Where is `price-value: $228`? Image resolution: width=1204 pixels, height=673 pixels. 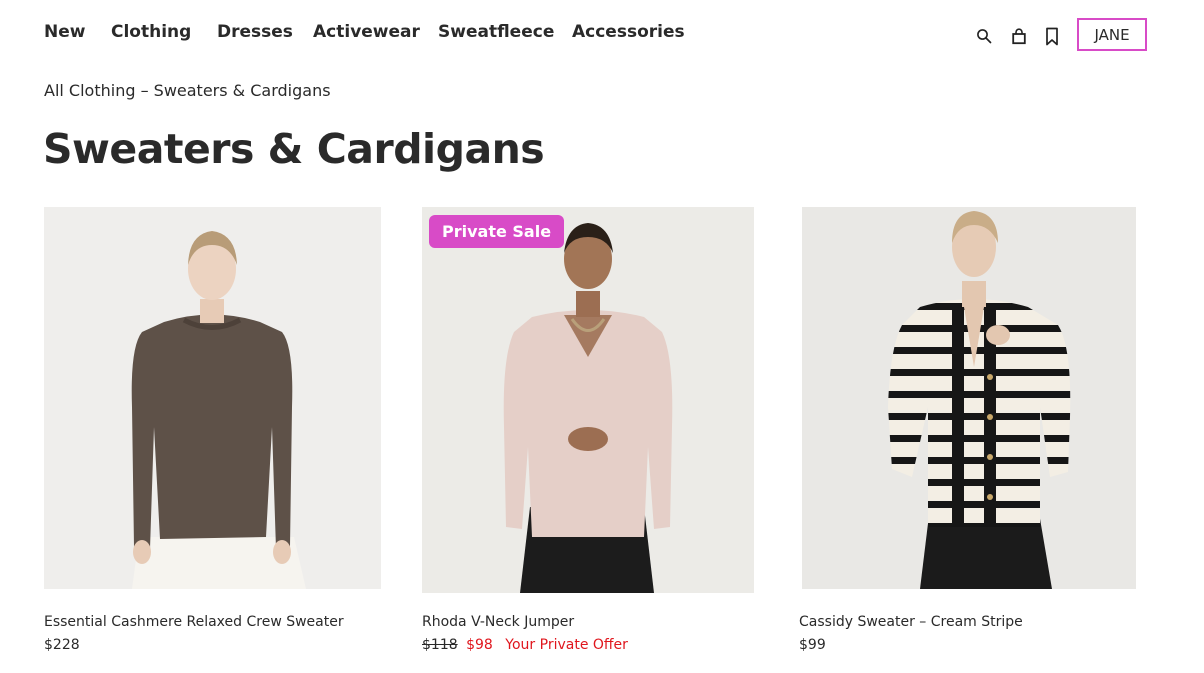 price-value: $228 is located at coordinates (62, 645).